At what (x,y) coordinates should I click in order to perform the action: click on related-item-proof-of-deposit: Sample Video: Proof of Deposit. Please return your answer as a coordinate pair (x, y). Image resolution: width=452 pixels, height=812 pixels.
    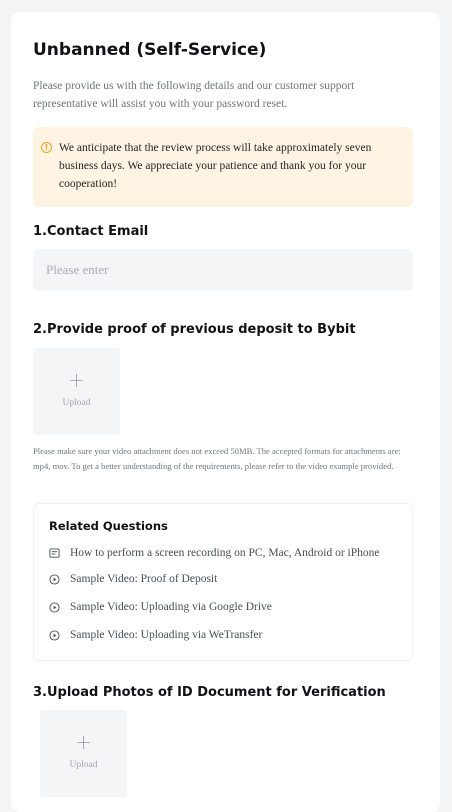
    Looking at the image, I should click on (226, 579).